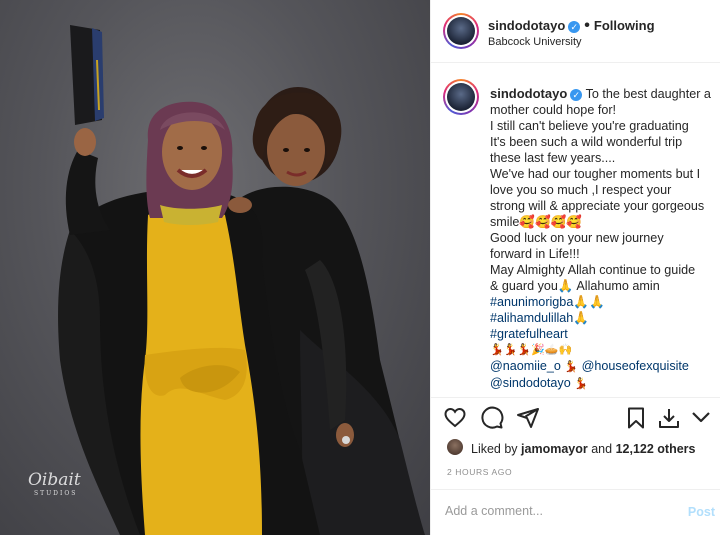  Describe the element at coordinates (636, 418) in the screenshot. I see `bookmark-icon` at that location.